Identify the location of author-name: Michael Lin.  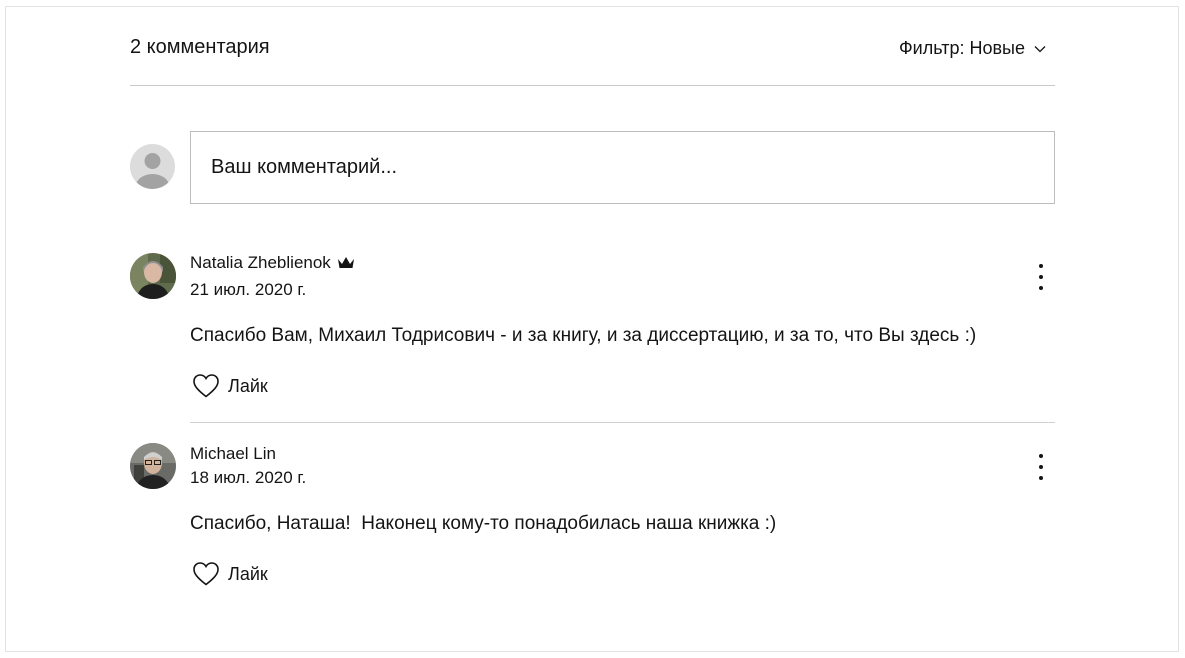
(233, 453).